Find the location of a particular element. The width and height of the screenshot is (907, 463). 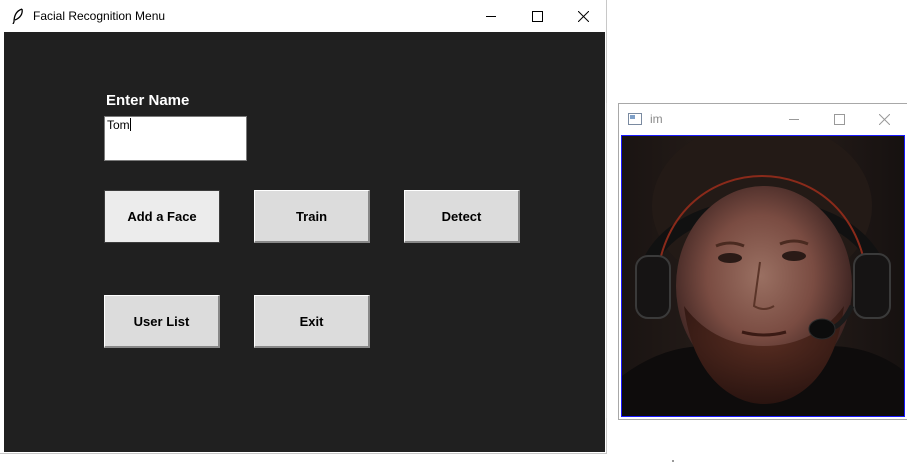

user-list-button: User List is located at coordinates (162, 321).